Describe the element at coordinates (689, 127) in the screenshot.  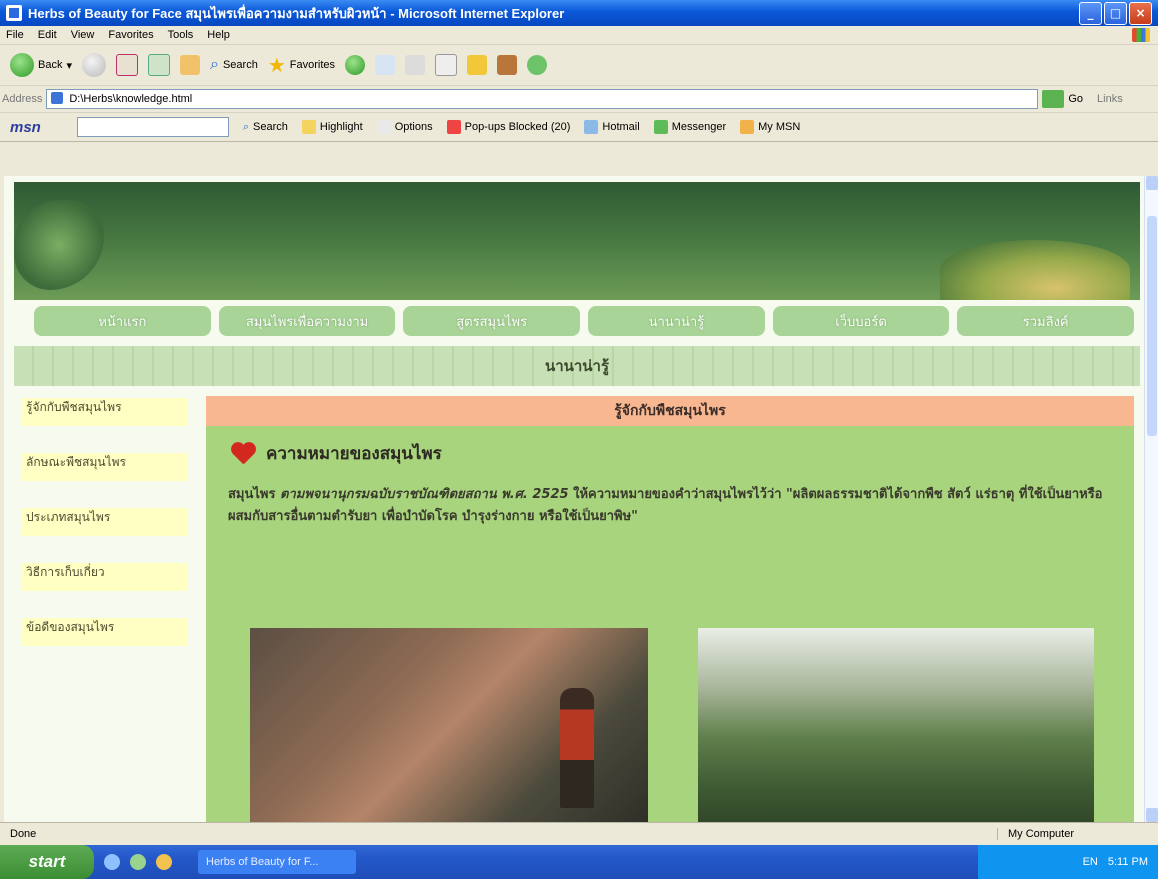
I see `messenger-link: Messenger` at that location.